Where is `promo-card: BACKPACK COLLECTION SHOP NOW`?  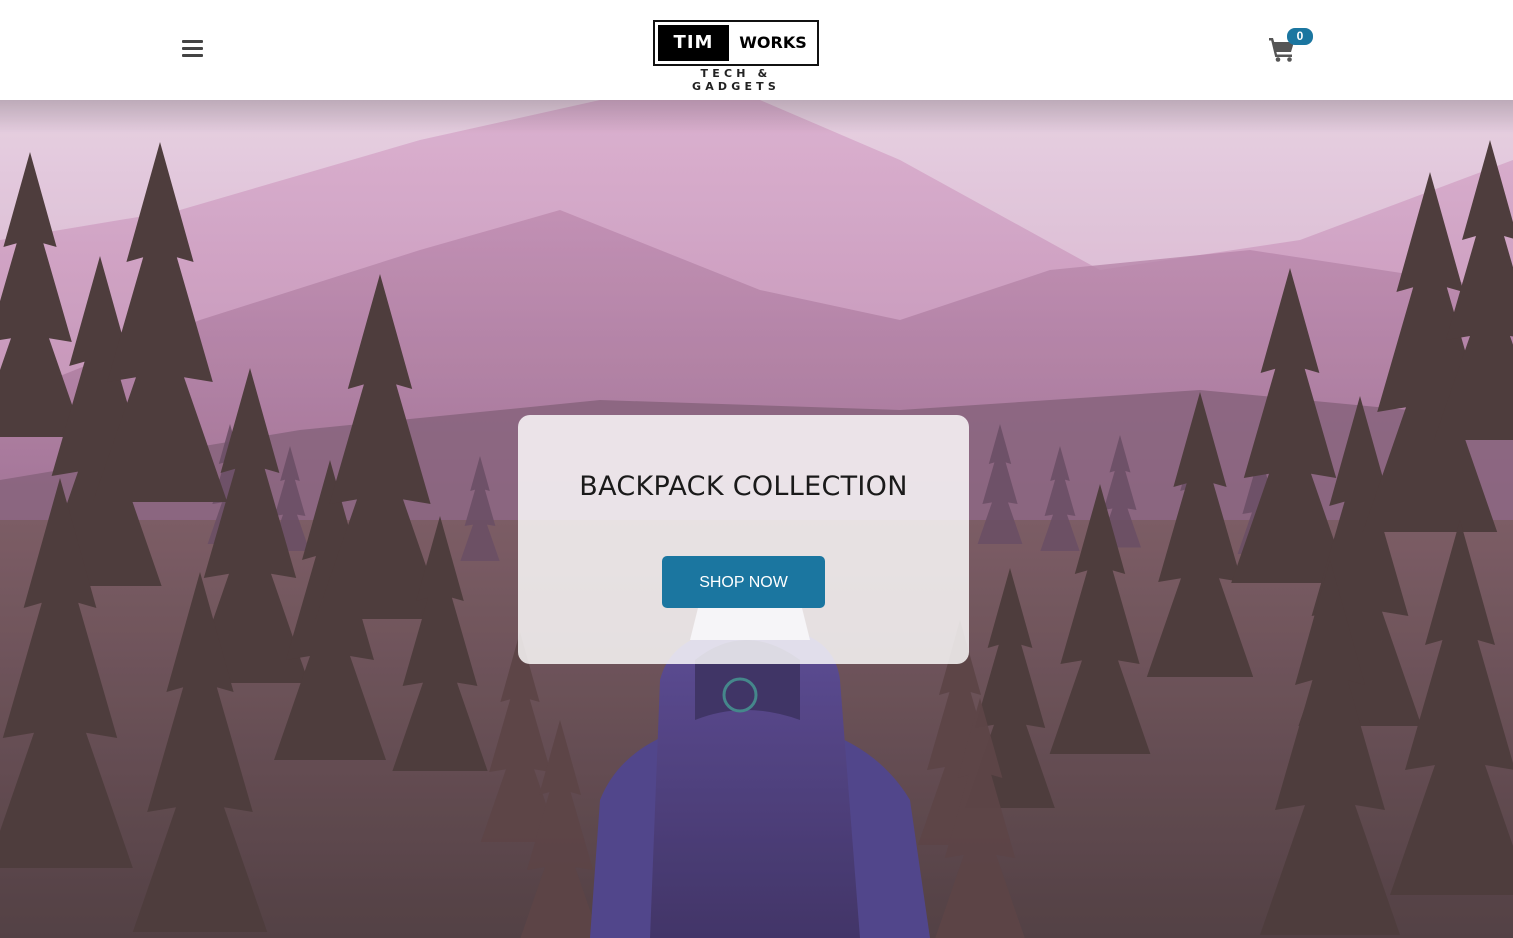 promo-card: BACKPACK COLLECTION SHOP NOW is located at coordinates (743, 539).